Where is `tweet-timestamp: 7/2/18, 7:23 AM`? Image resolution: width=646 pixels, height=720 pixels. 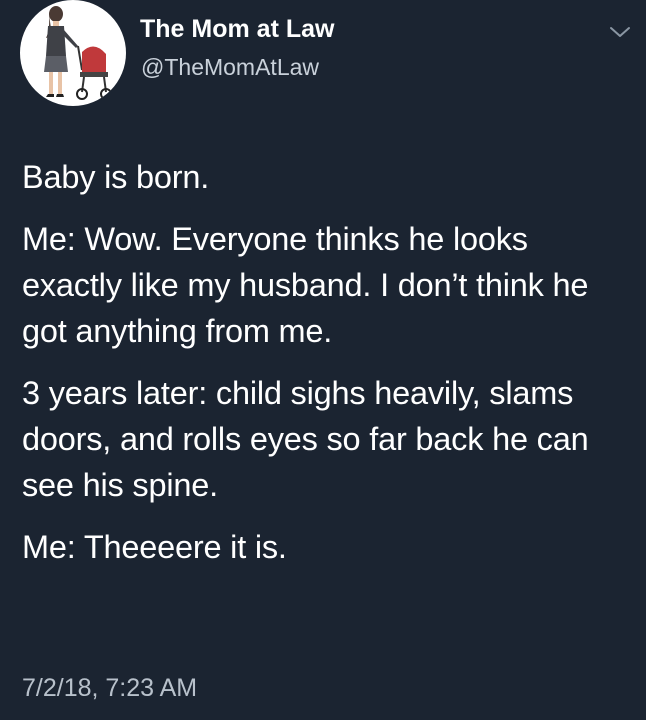
tweet-timestamp: 7/2/18, 7:23 AM is located at coordinates (109, 688).